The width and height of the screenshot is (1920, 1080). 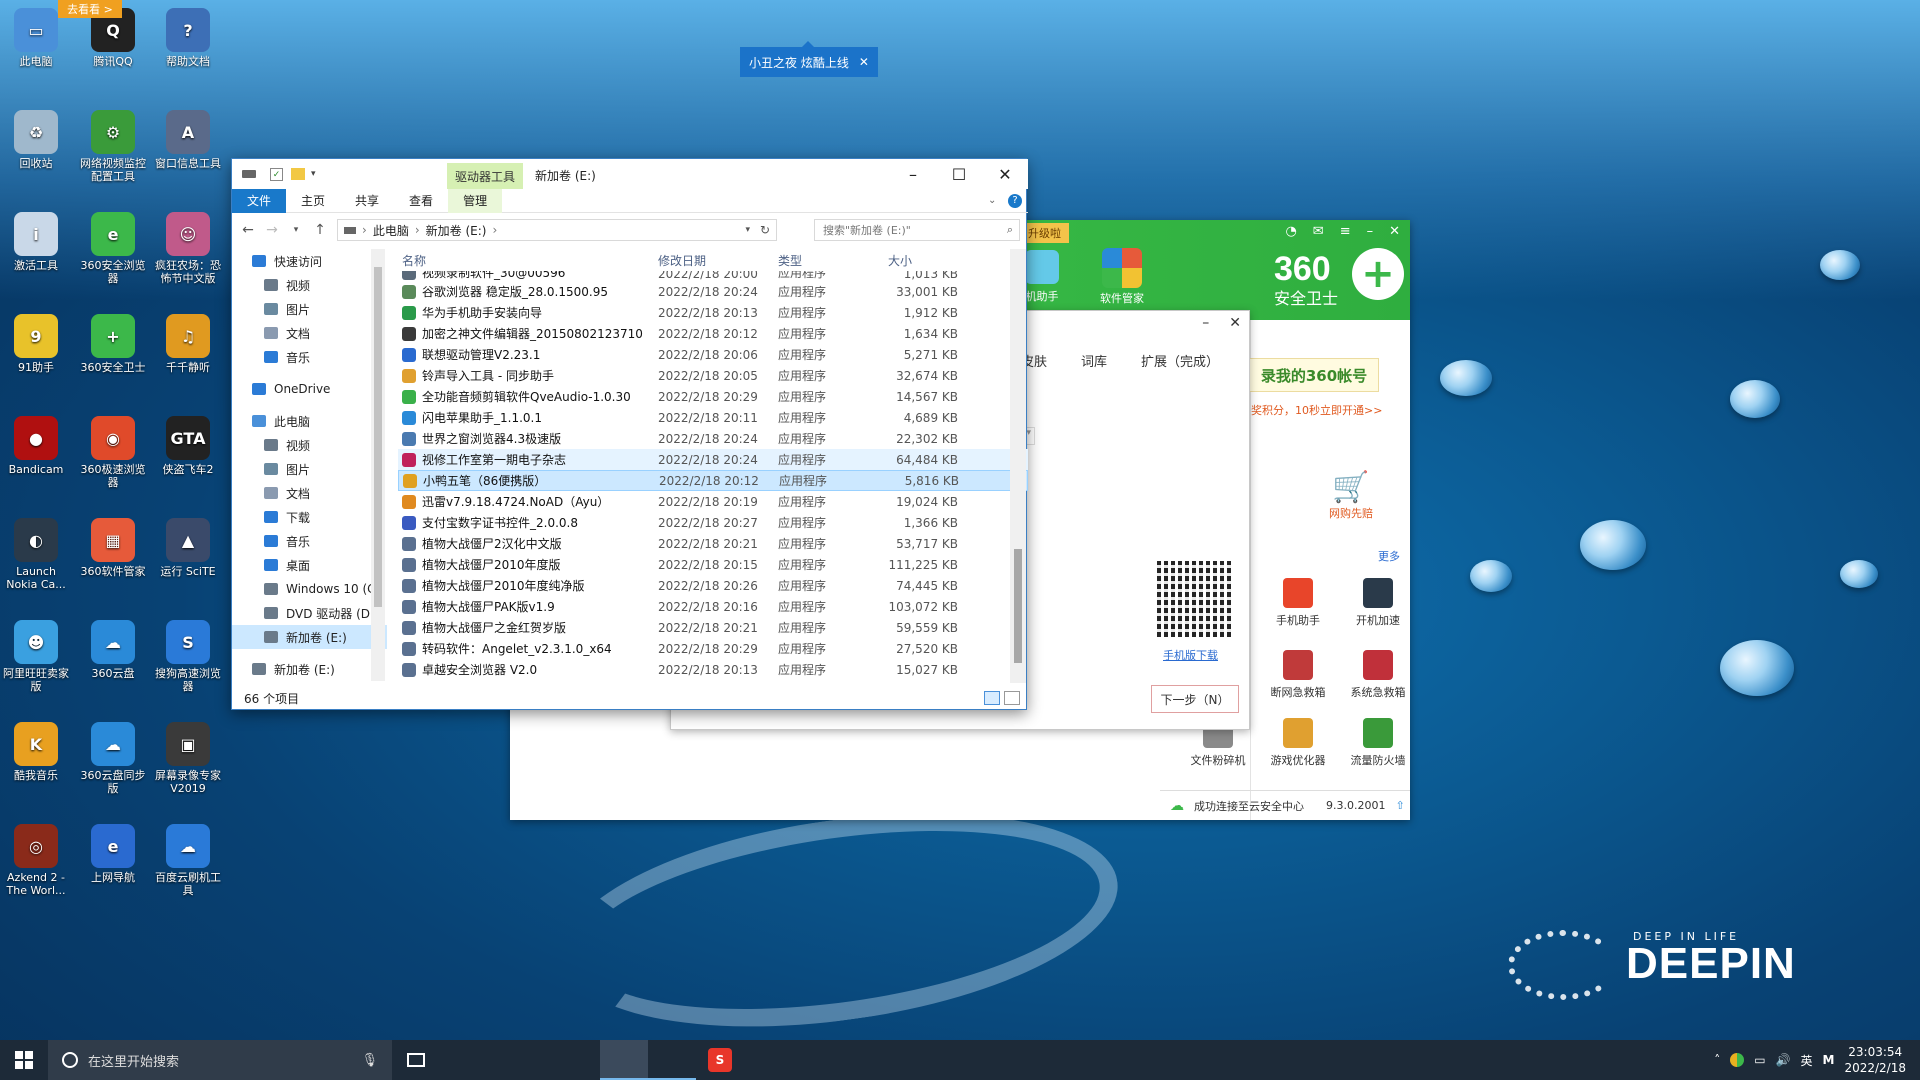 What do you see at coordinates (391, 230) in the screenshot?
I see `breadcrumb-this-pc: 此电脑` at bounding box center [391, 230].